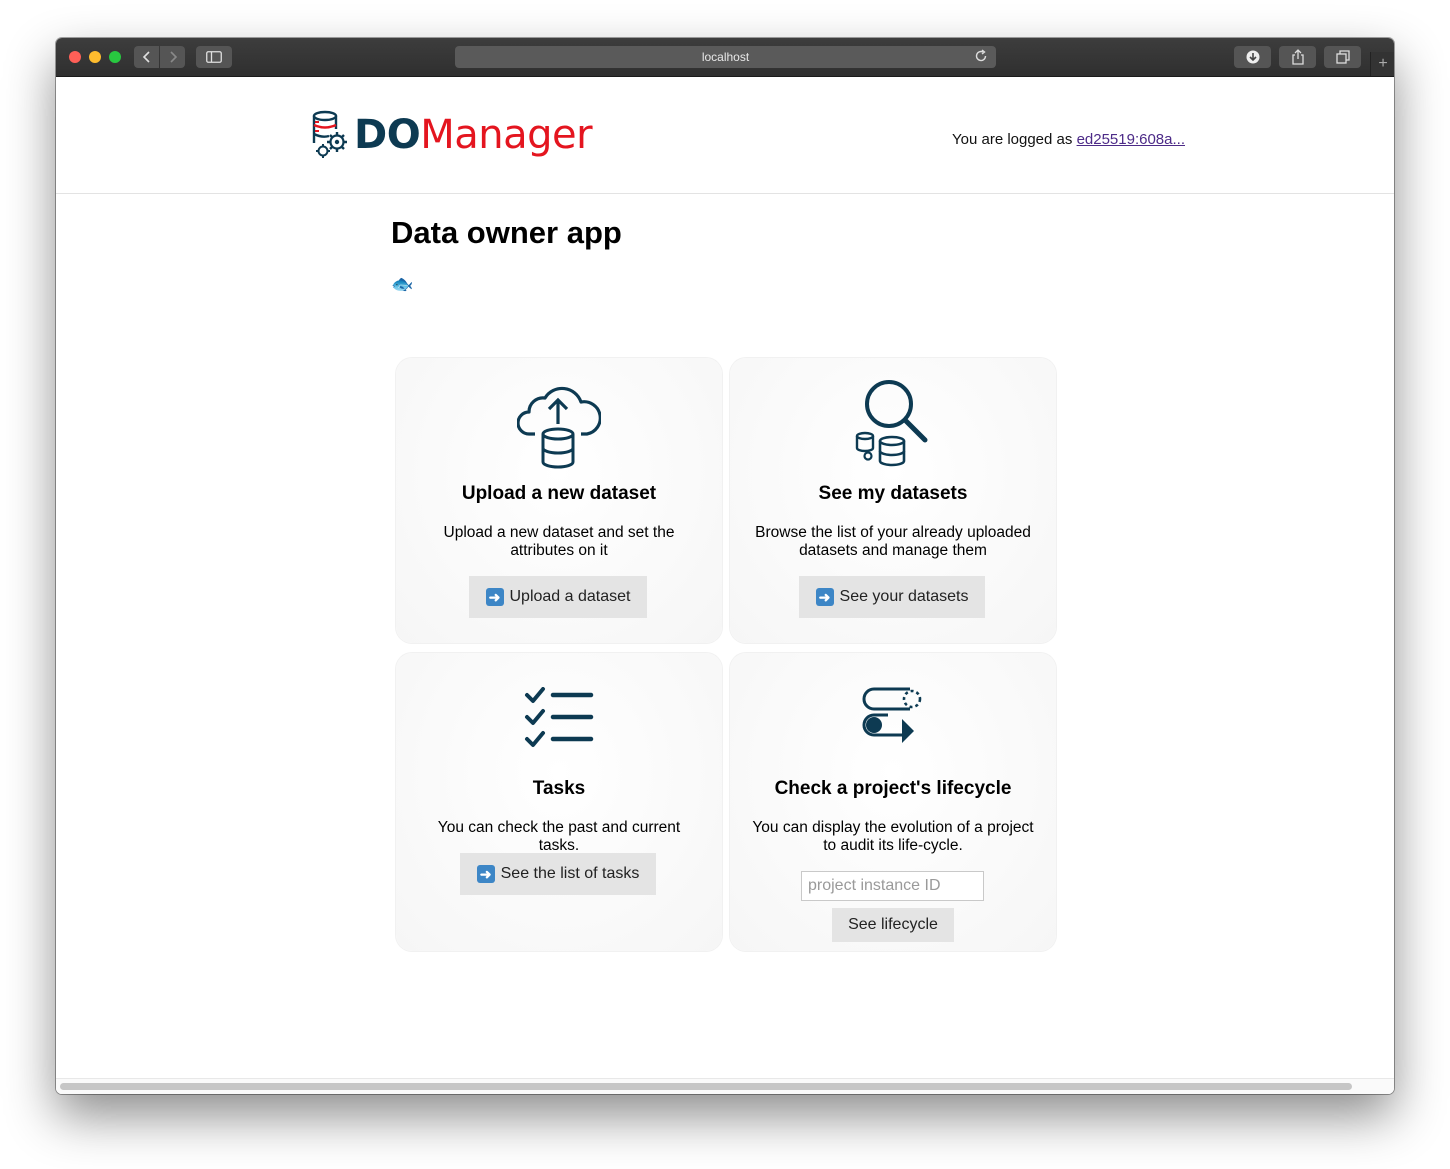 The image size is (1450, 1169). Describe the element at coordinates (706, 1086) in the screenshot. I see `horizontal-scrollbar` at that location.